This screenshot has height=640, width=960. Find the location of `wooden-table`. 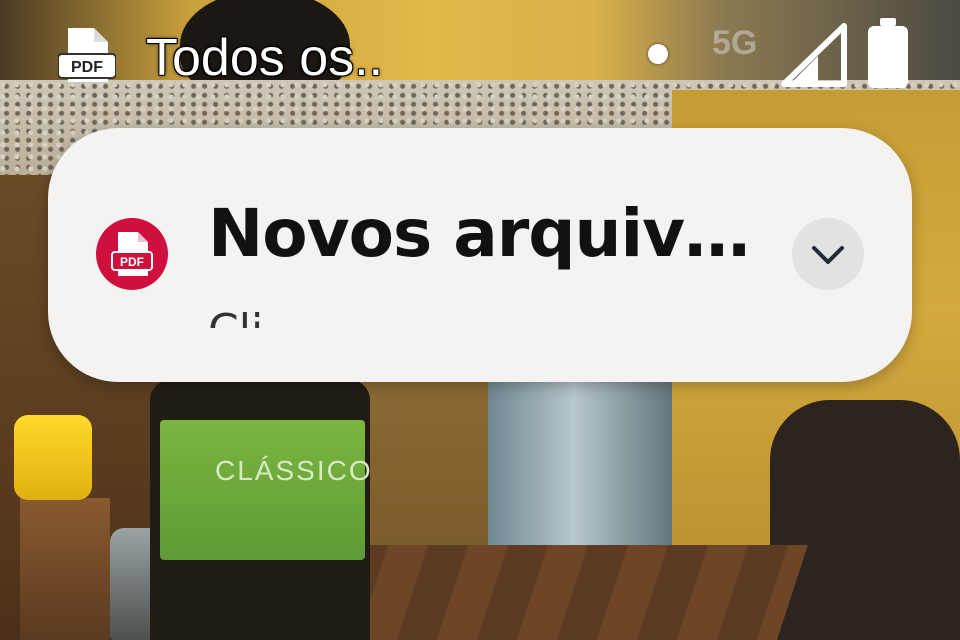

wooden-table is located at coordinates (560, 592).